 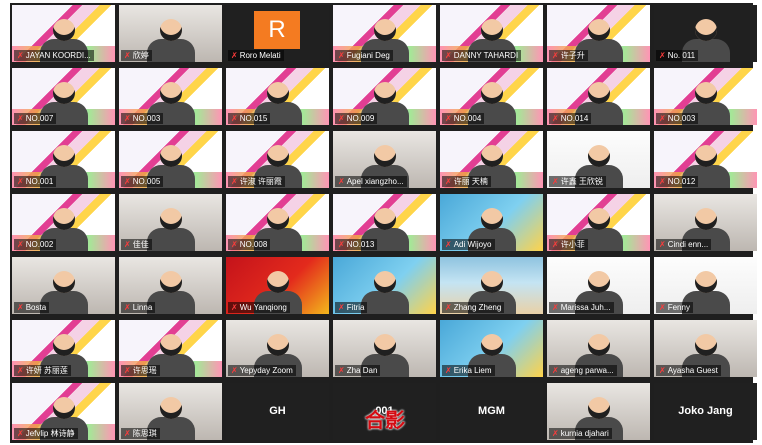 What do you see at coordinates (491, 411) in the screenshot?
I see `participant-tile: MGM` at bounding box center [491, 411].